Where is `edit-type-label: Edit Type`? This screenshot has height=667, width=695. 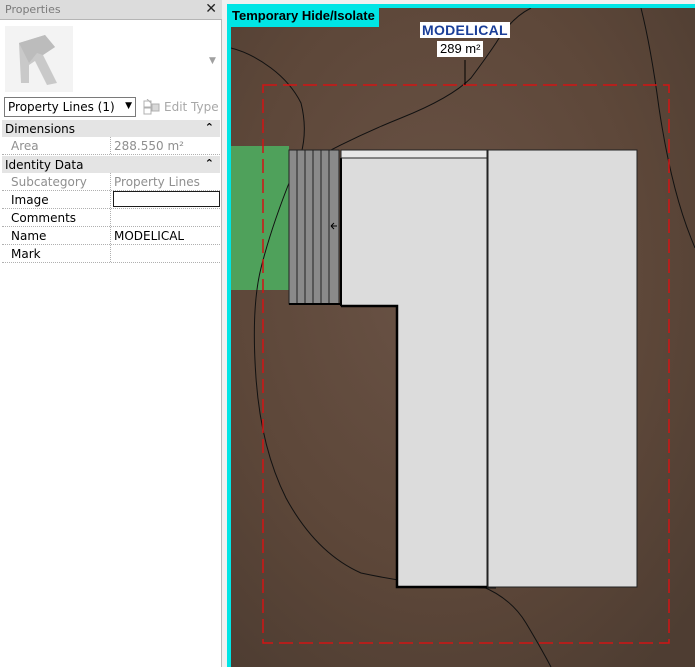 edit-type-label: Edit Type is located at coordinates (191, 107).